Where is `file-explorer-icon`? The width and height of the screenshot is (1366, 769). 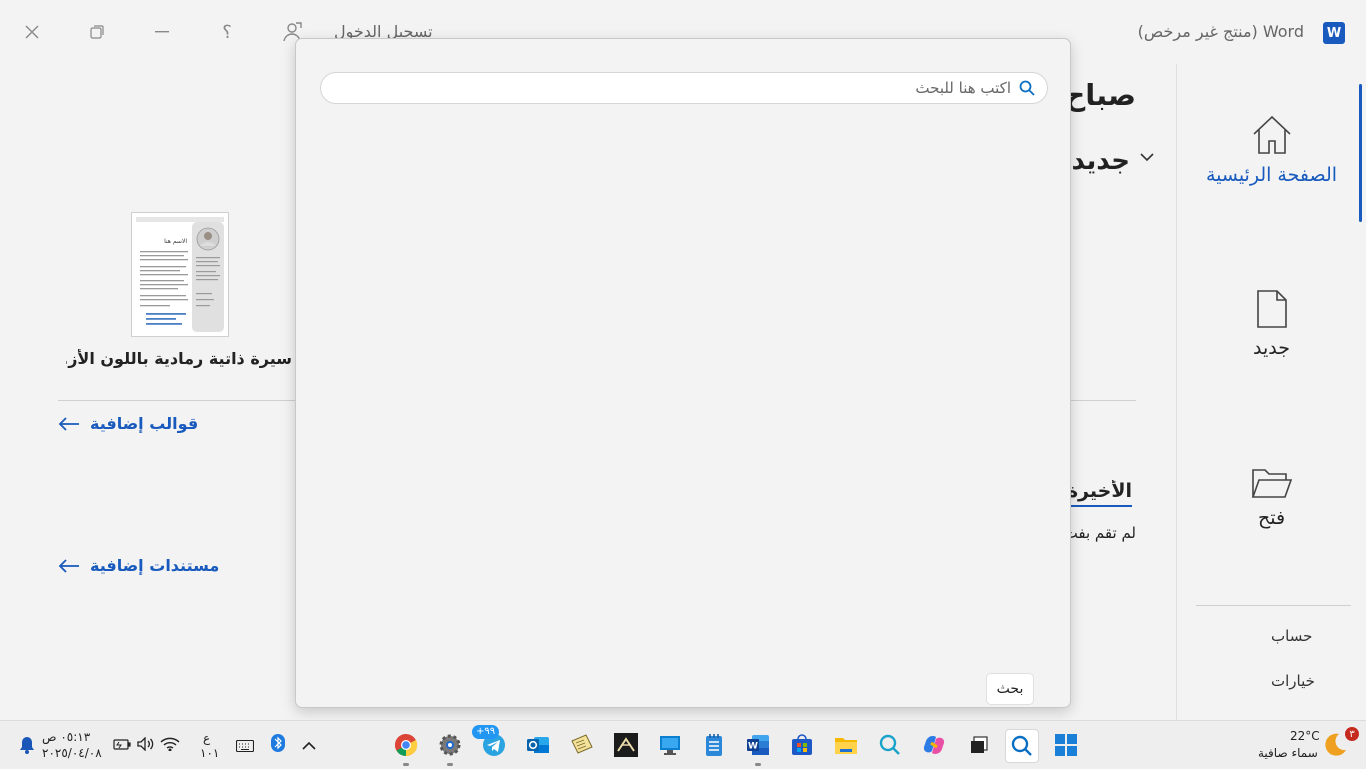 file-explorer-icon is located at coordinates (846, 746).